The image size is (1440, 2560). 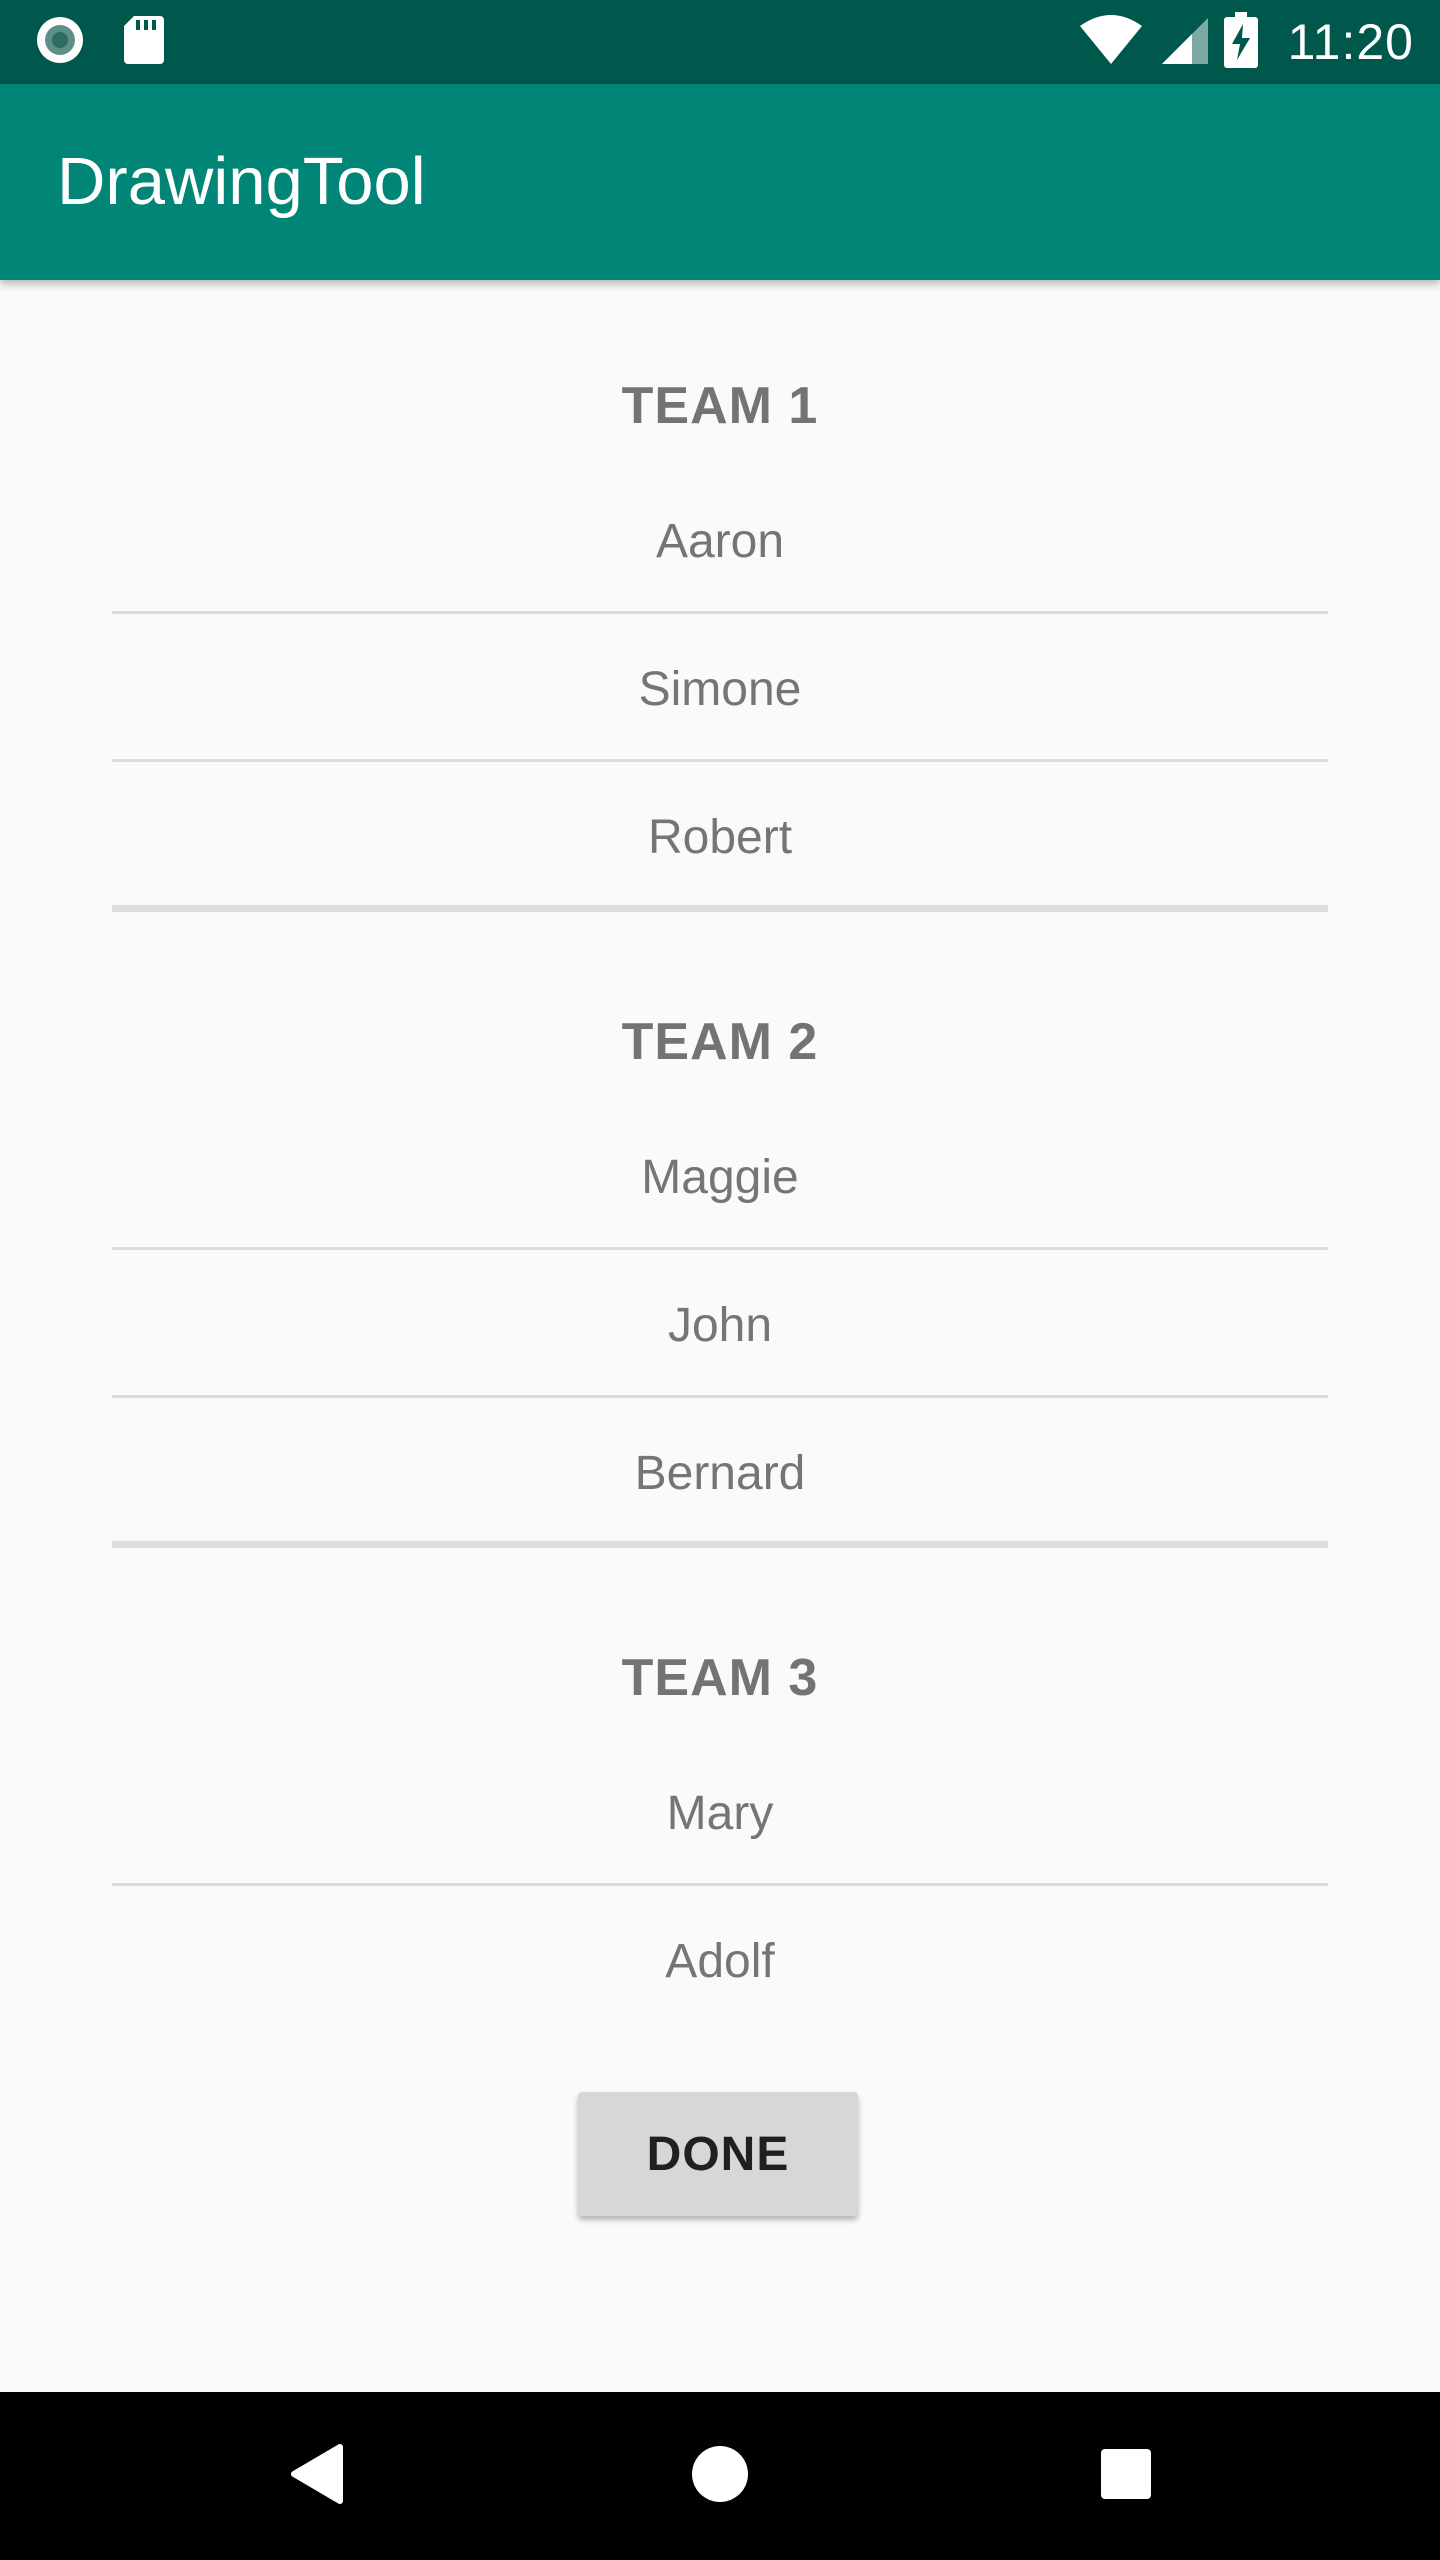 I want to click on team-member: Maggie, so click(x=720, y=1177).